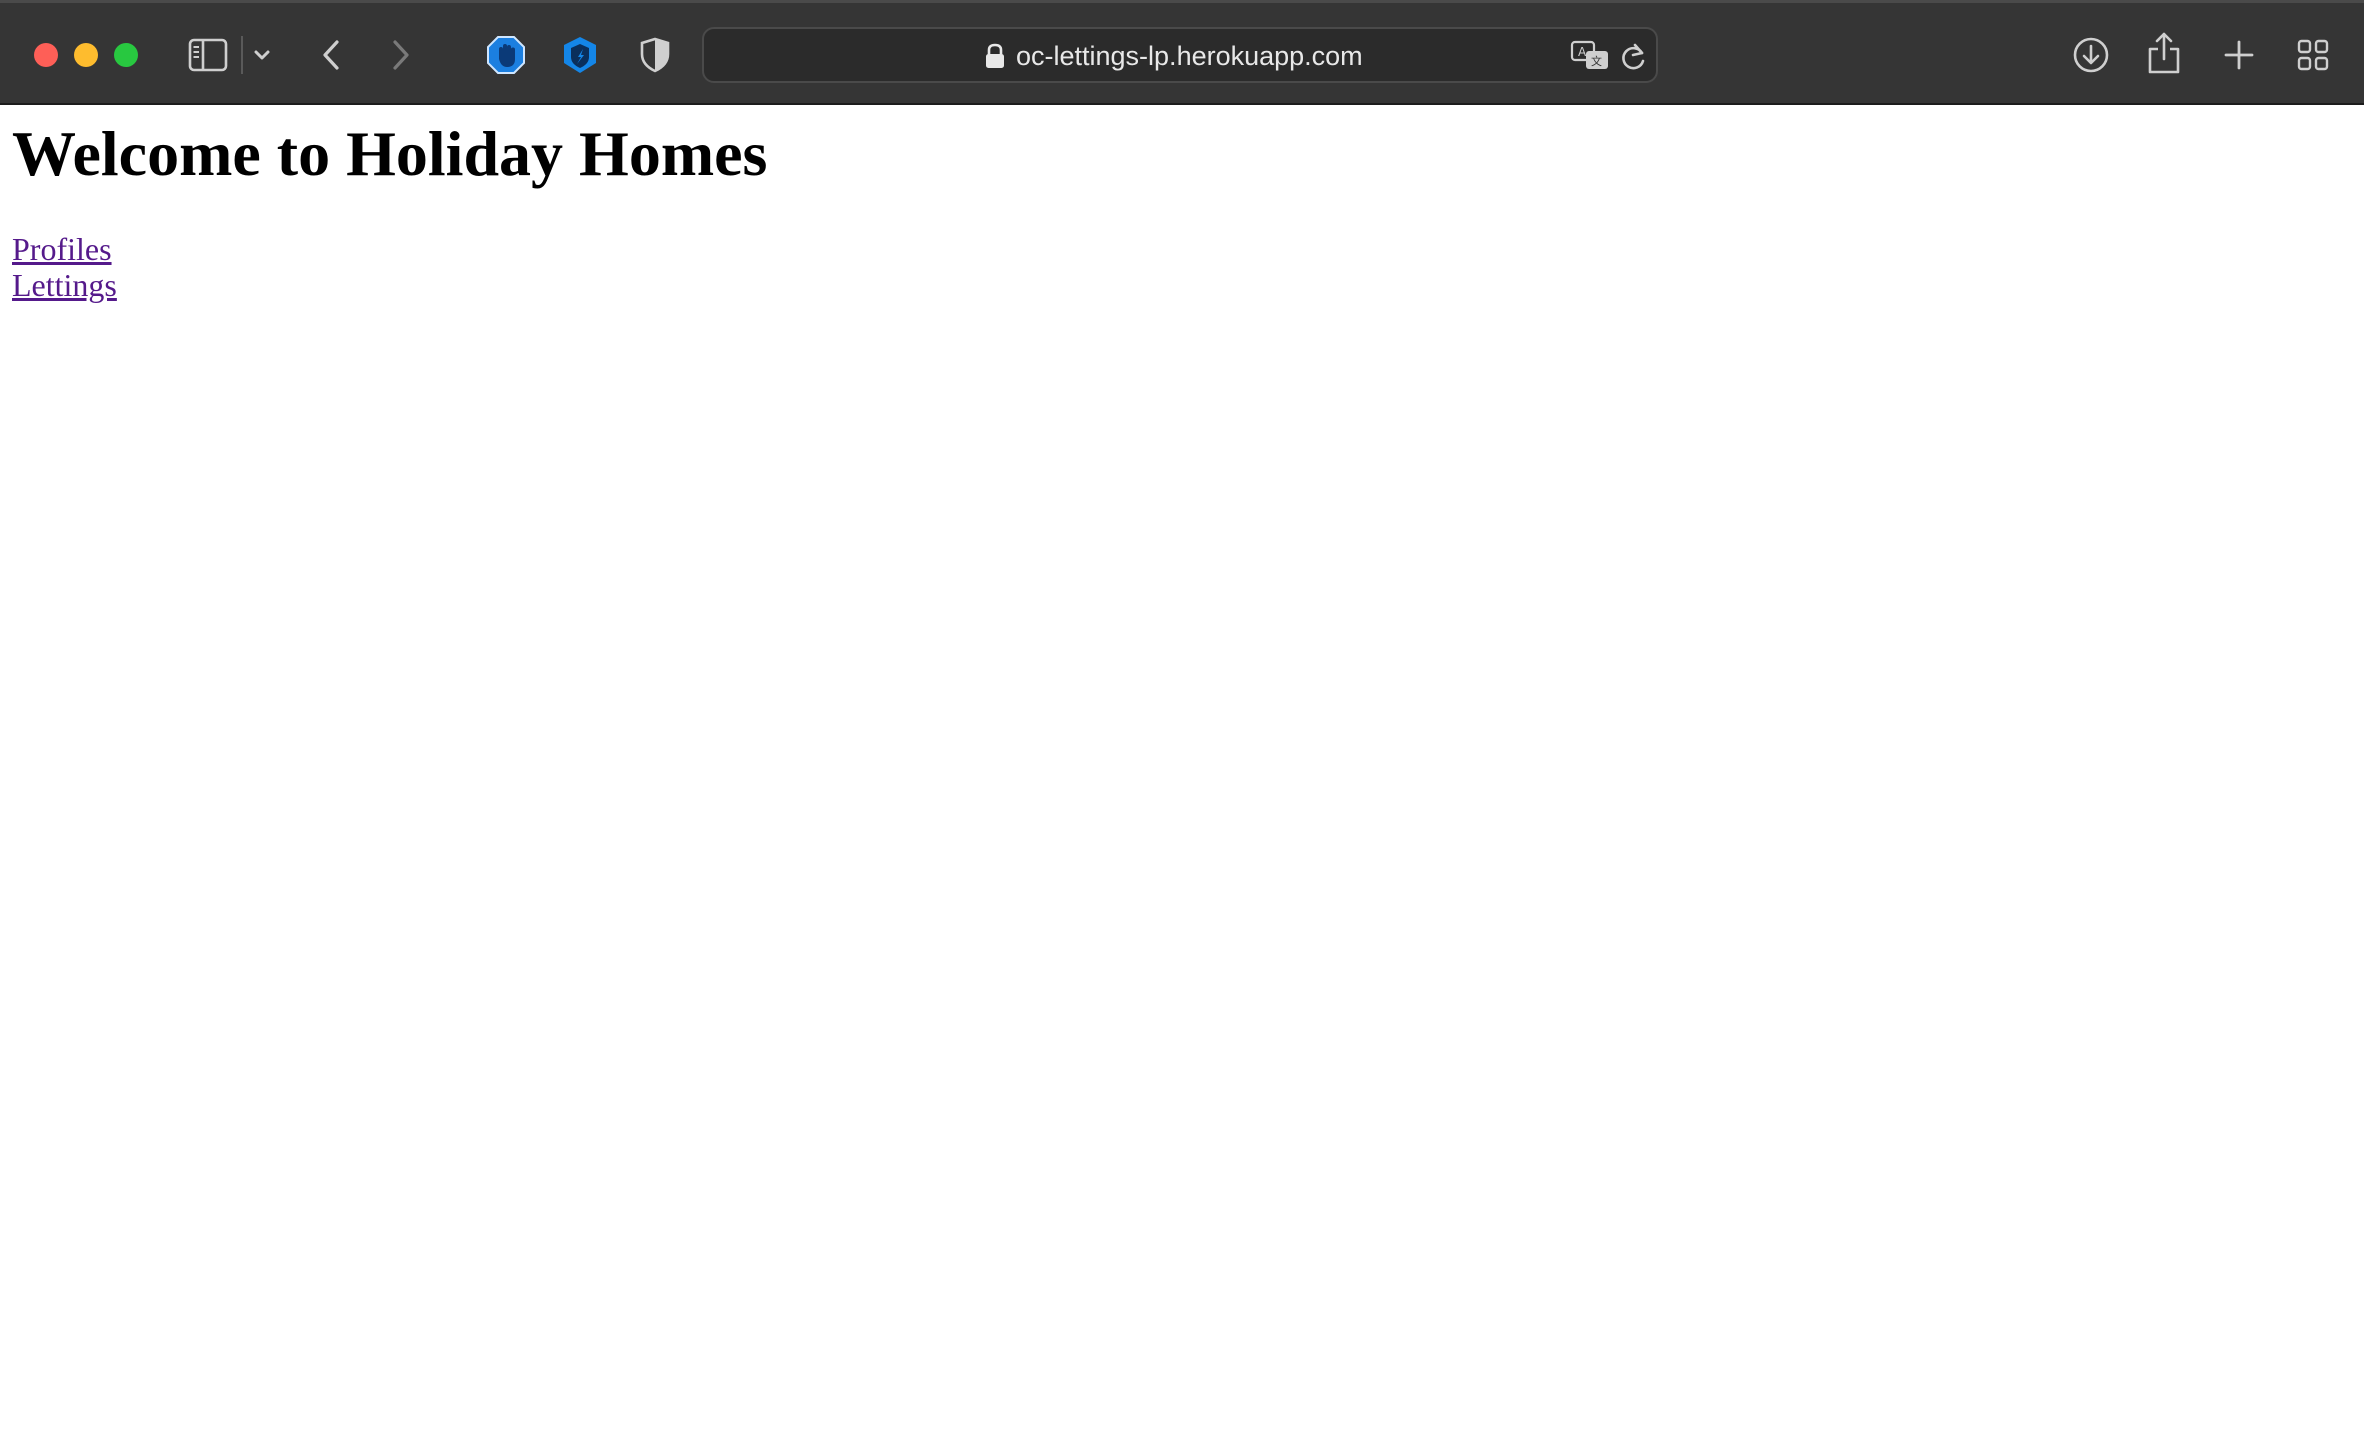  Describe the element at coordinates (506, 55) in the screenshot. I see `hand-stop-icon` at that location.